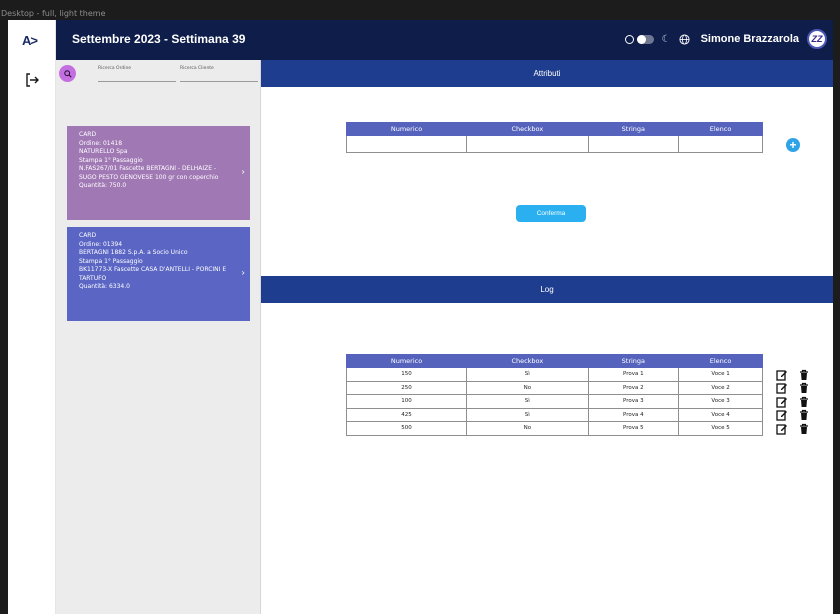  Describe the element at coordinates (115, 68) in the screenshot. I see `search-order-label: Ricerca Ordine` at that location.